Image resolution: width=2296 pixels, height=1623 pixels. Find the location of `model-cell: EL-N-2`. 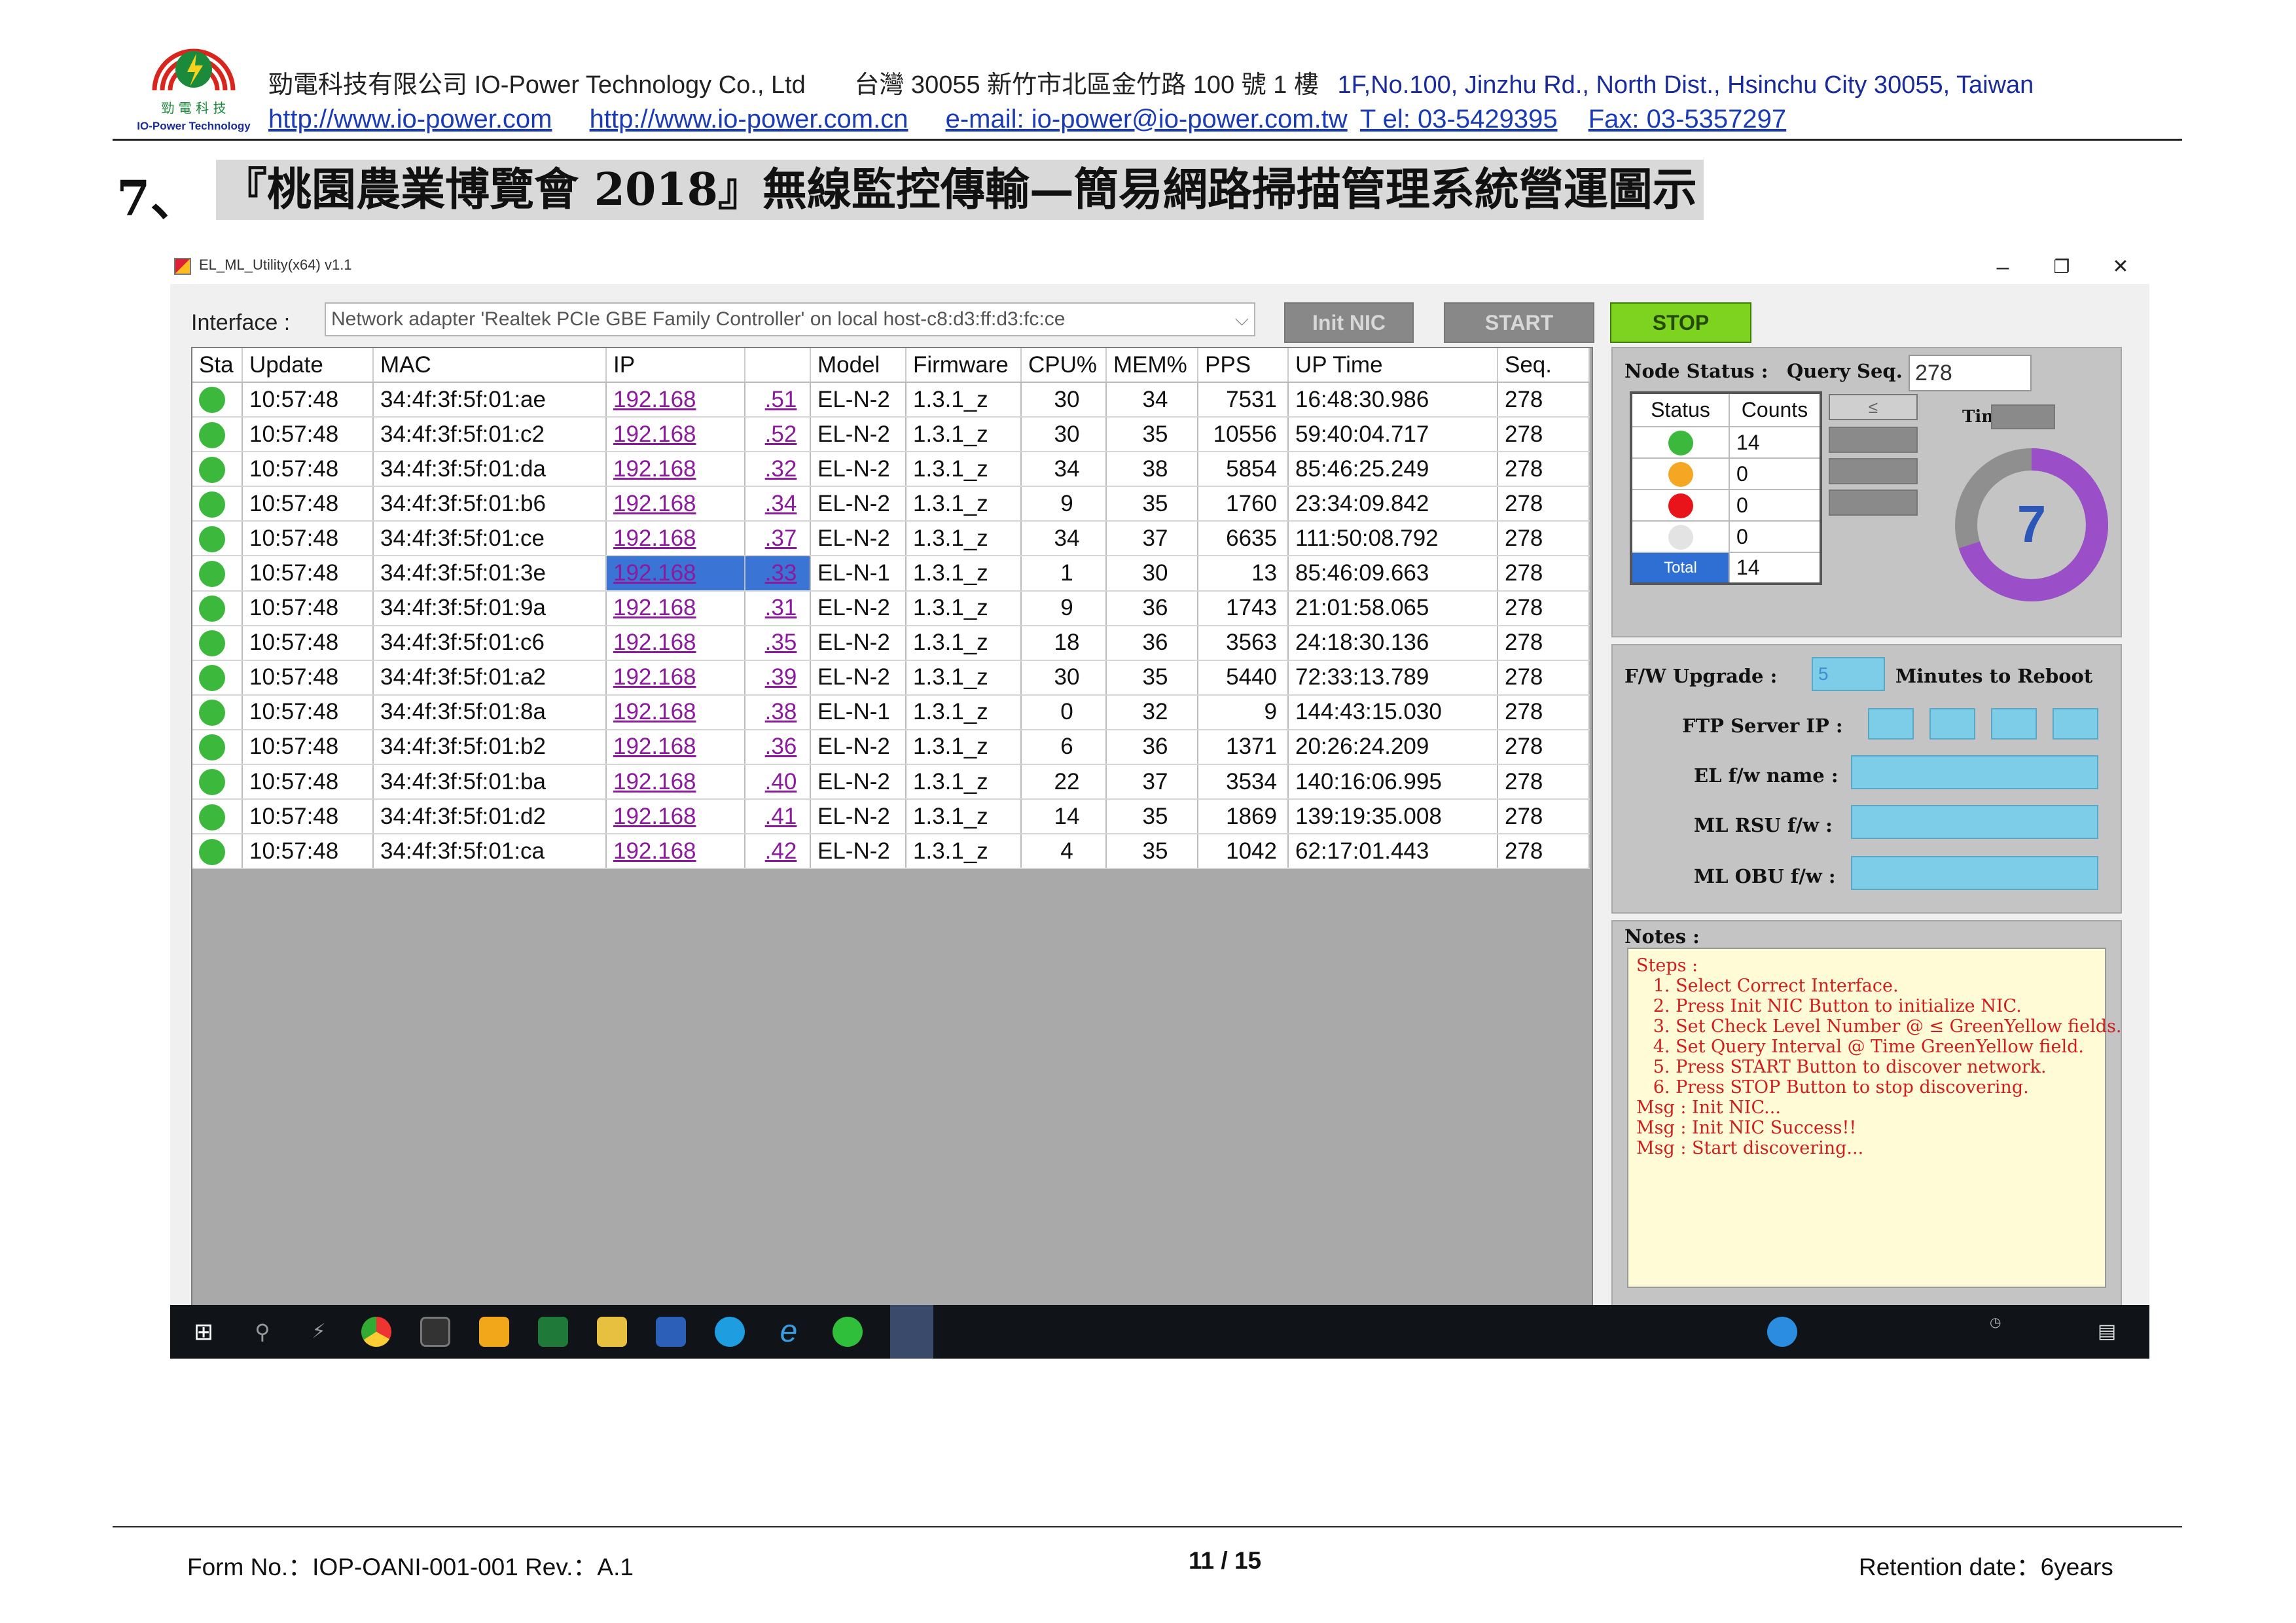

model-cell: EL-N-2 is located at coordinates (858, 400).